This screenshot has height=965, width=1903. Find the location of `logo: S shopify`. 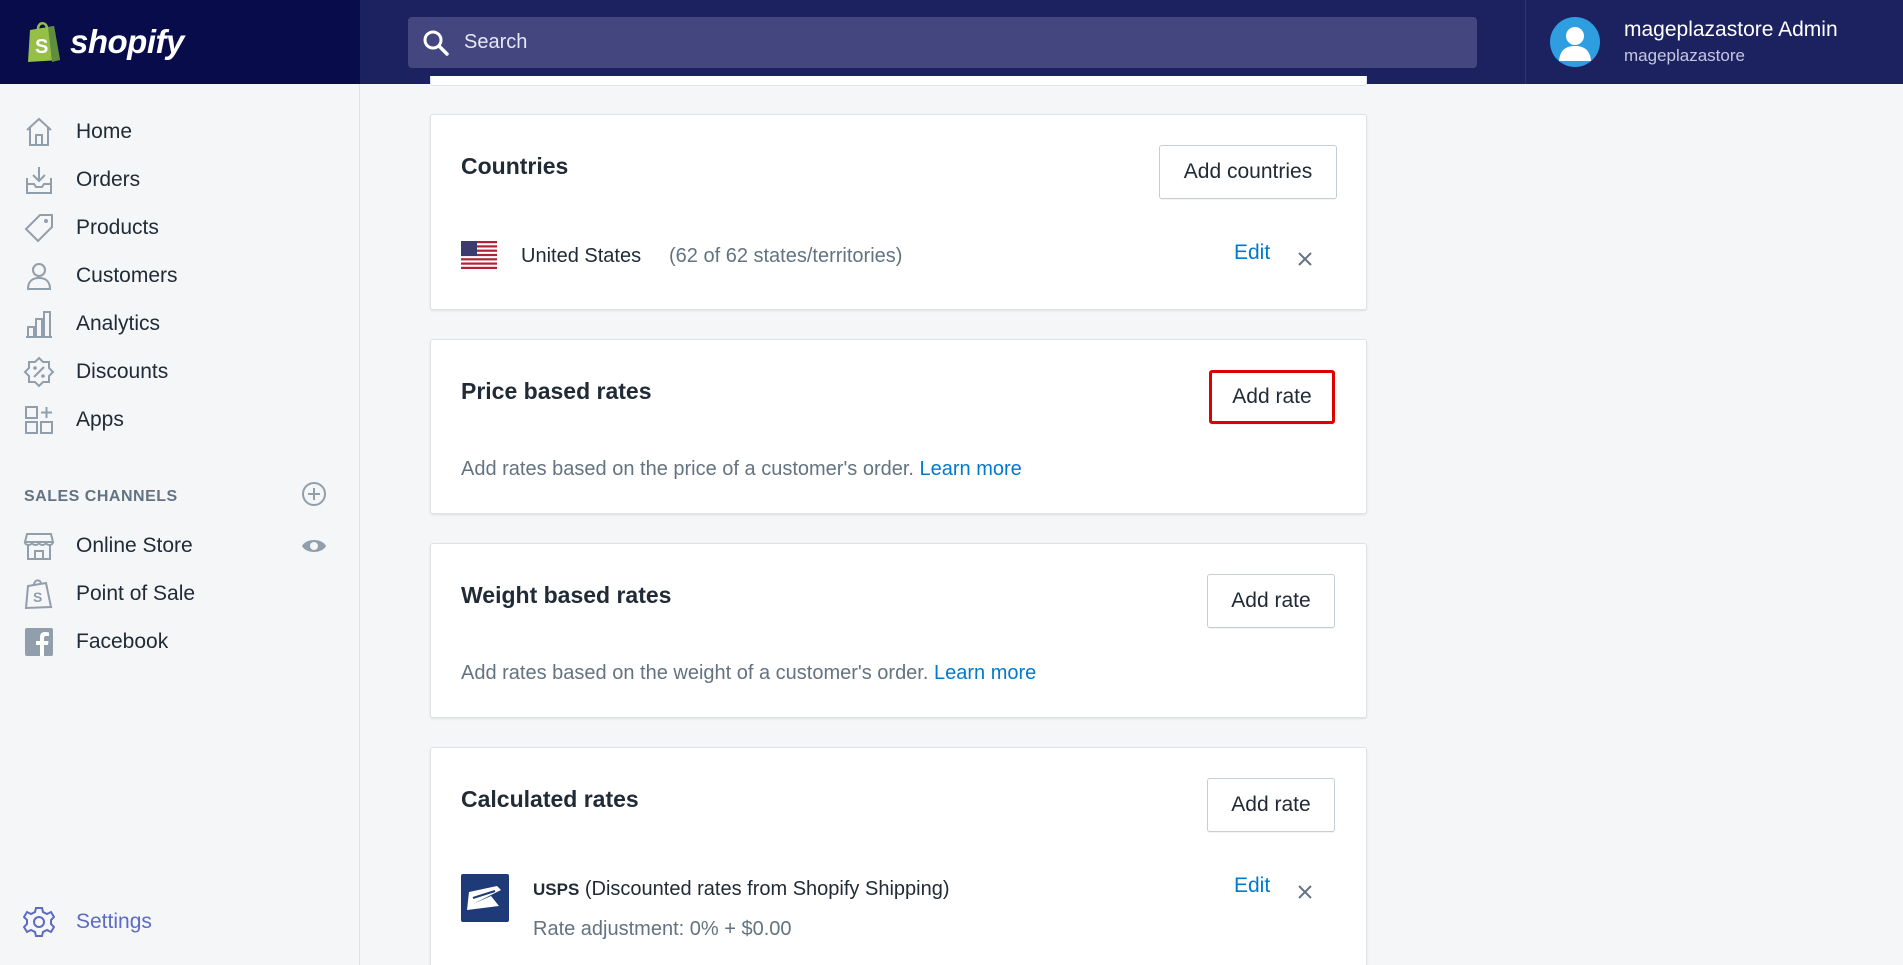

logo: S shopify is located at coordinates (180, 42).